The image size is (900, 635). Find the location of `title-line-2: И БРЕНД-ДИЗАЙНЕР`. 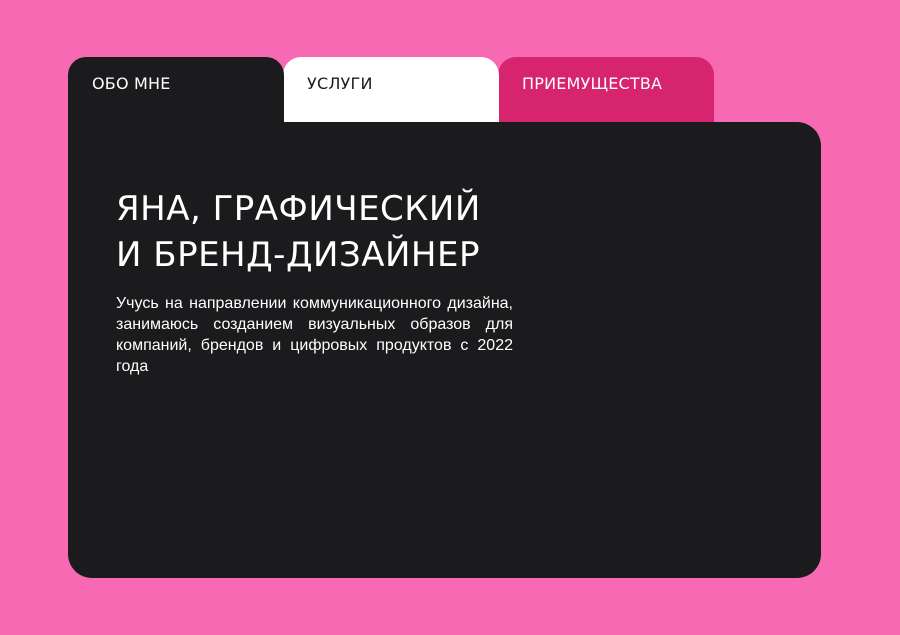

title-line-2: И БРЕНД-ДИЗАЙНЕР is located at coordinates (298, 255).